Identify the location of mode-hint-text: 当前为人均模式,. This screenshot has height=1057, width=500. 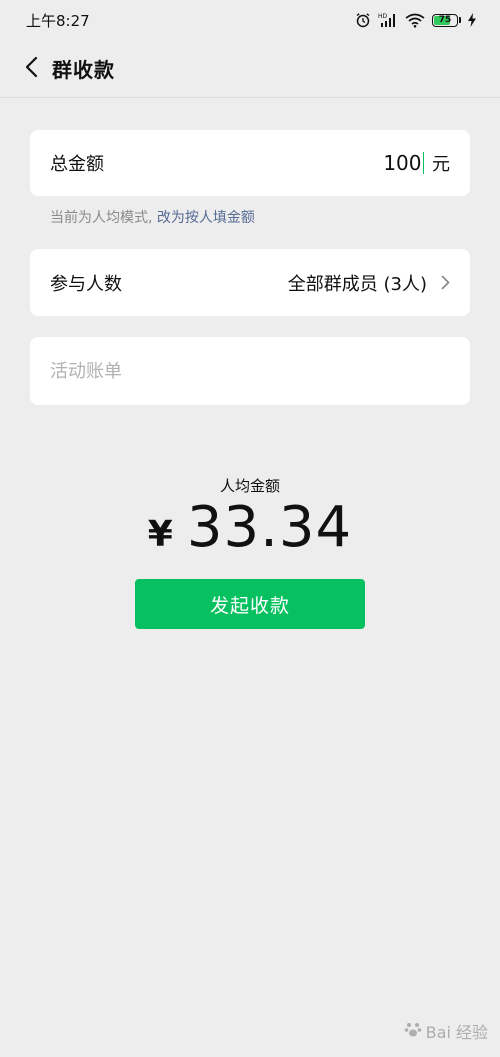
(103, 218).